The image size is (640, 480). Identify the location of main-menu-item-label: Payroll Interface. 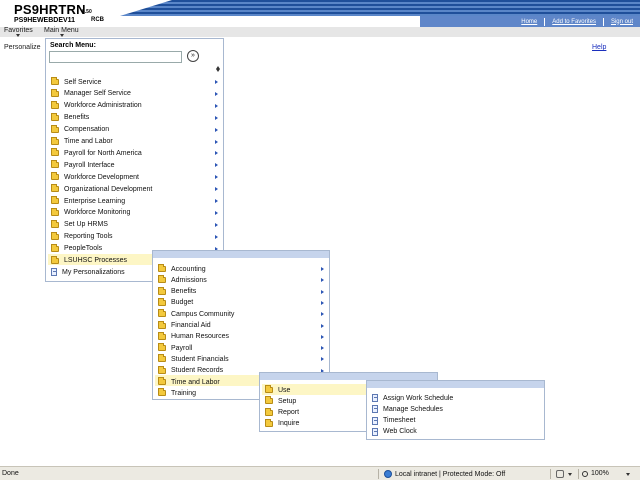
(89, 165).